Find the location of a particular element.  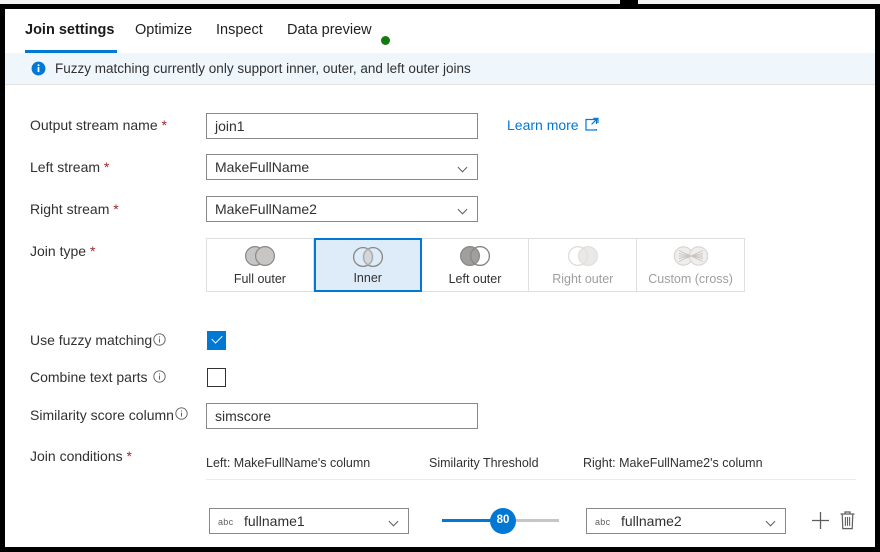

join-conditions-divider is located at coordinates (531, 479).